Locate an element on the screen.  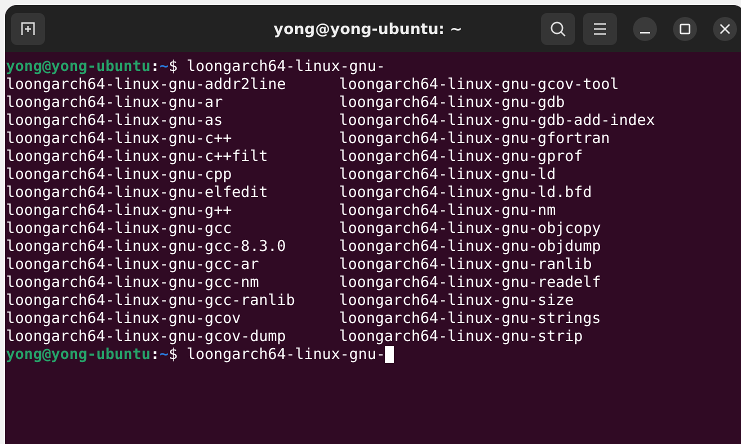
completion-entry: loongarch64-linux-gnu-gdb is located at coordinates (452, 102).